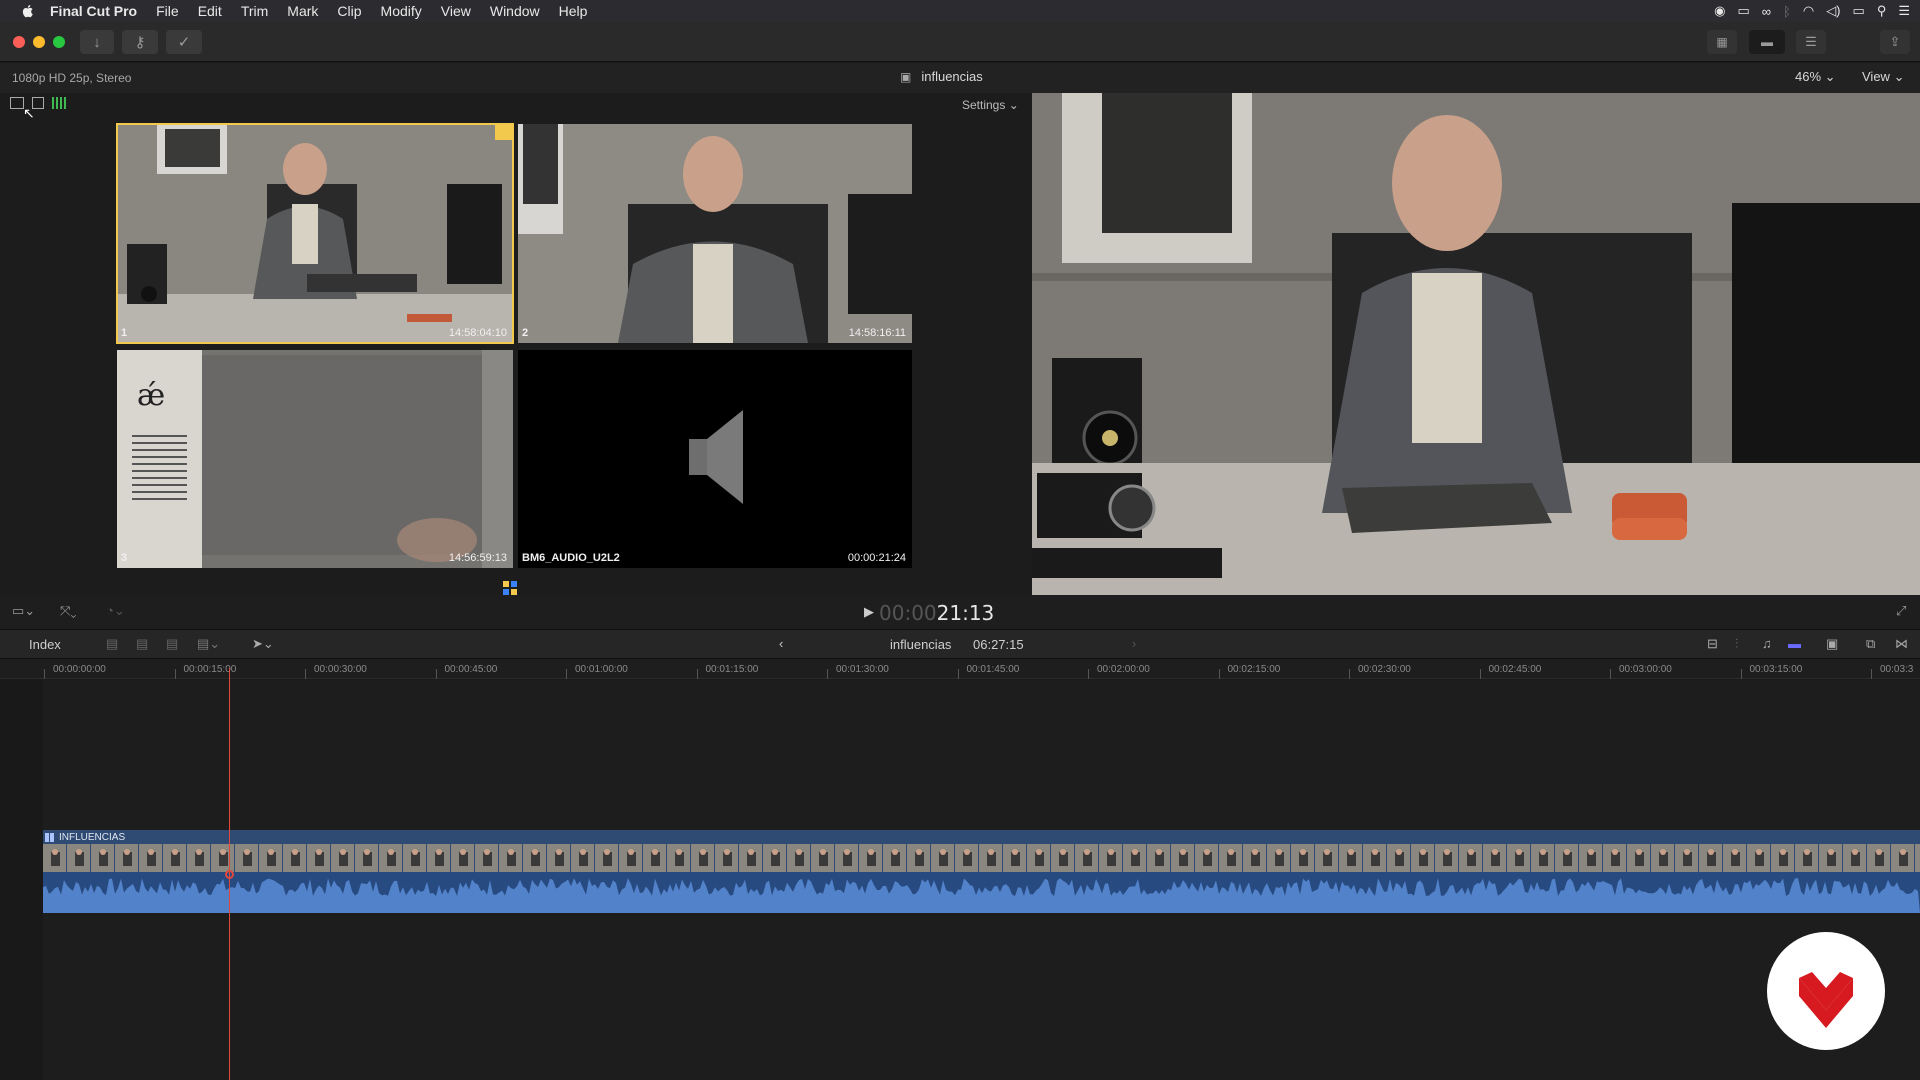  What do you see at coordinates (1794, 643) in the screenshot?
I see `snapping-icon: ▬` at bounding box center [1794, 643].